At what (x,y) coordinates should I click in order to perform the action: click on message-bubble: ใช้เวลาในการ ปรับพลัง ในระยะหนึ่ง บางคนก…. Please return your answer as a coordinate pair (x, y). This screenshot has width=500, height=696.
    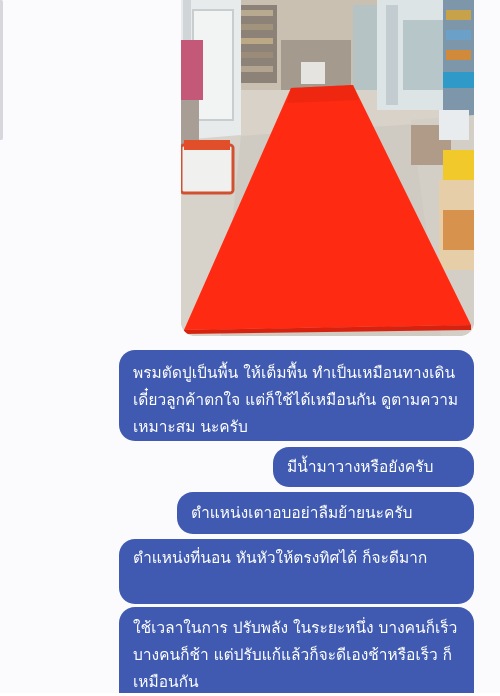
    Looking at the image, I should click on (296, 650).